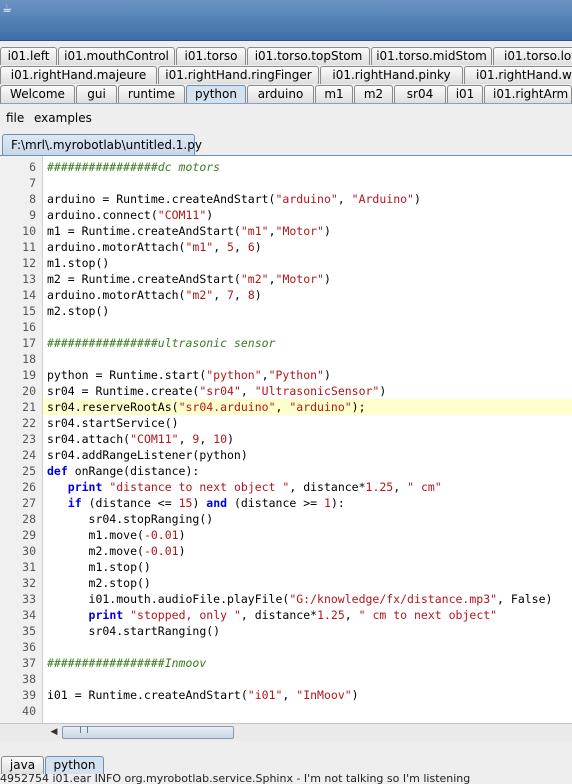 The width and height of the screenshot is (572, 784). I want to click on code-line: sr04.stopRanging(), so click(307, 519).